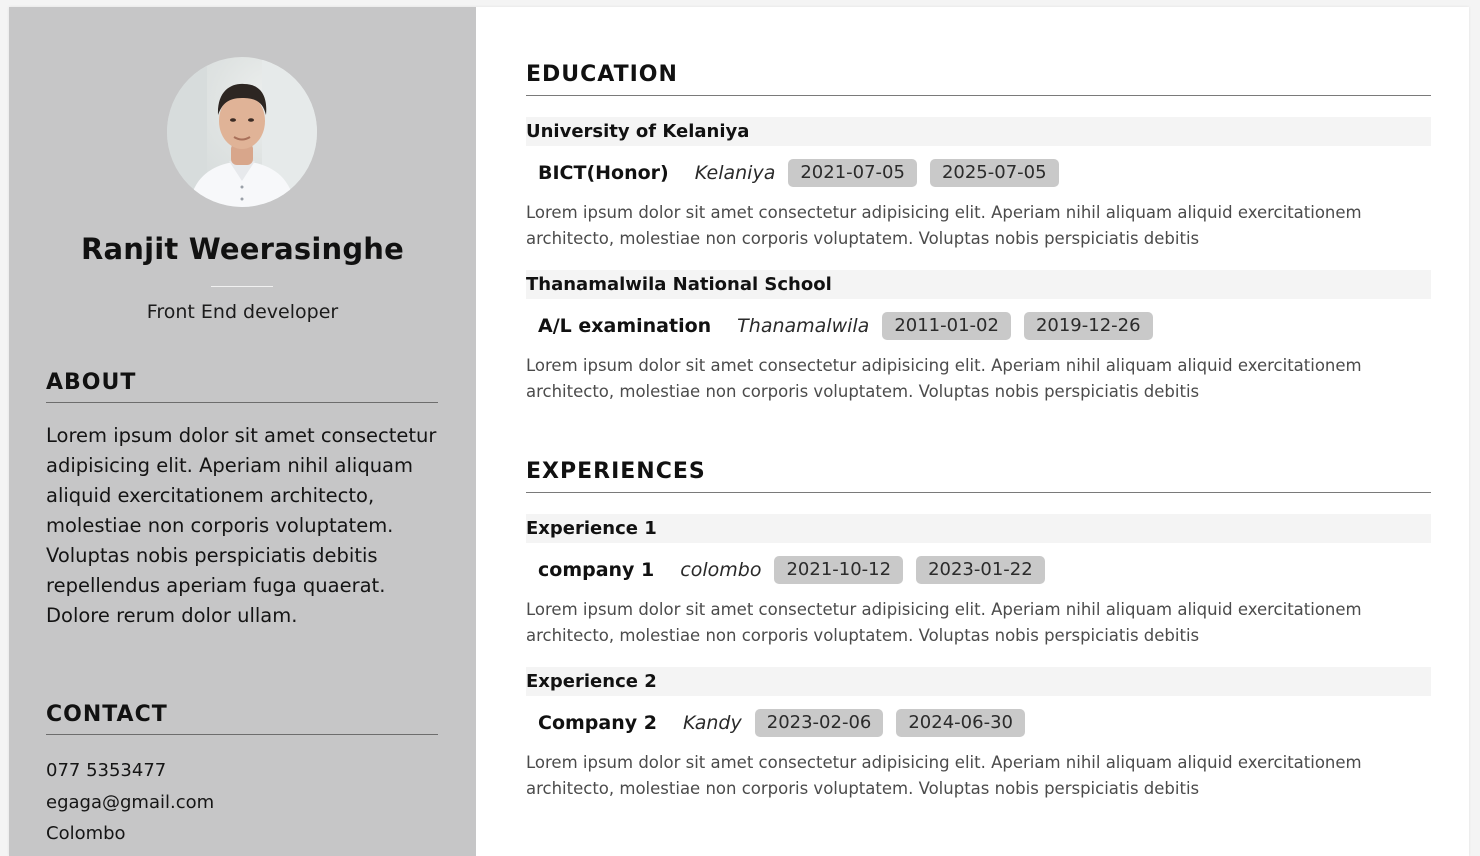 The height and width of the screenshot is (856, 1480). I want to click on contact-list: 077 5353477 egaga@gmail.com Colombo, so click(130, 802).